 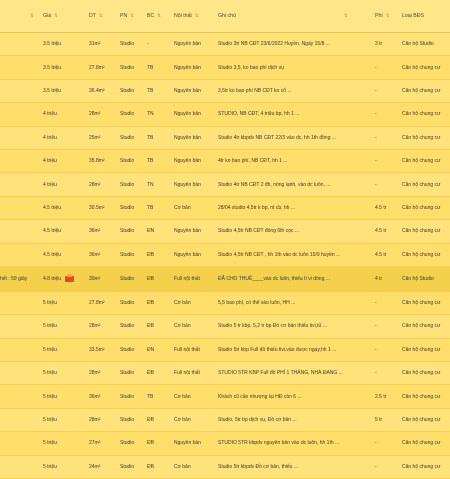 I want to click on cell-price: 4.8 triệu, so click(x=65, y=279).